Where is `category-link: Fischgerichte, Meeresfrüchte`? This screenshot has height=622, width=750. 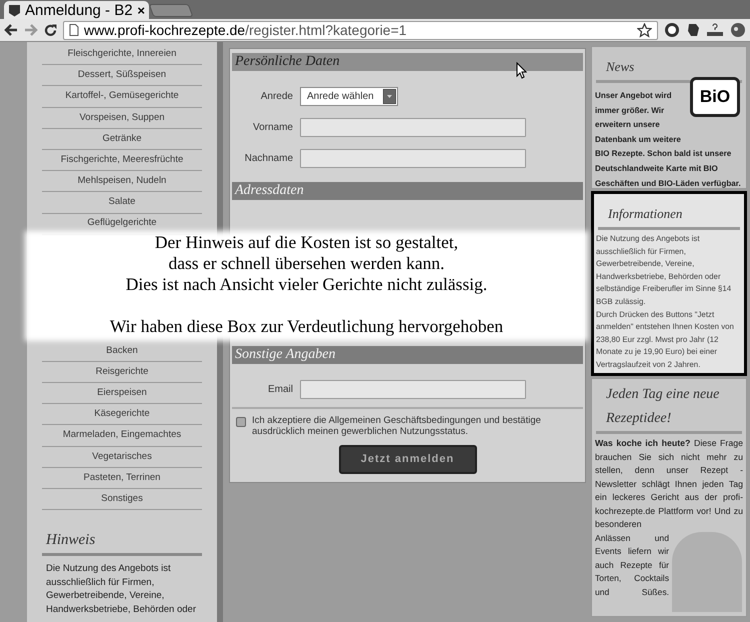
category-link: Fischgerichte, Meeresfrüchte is located at coordinates (122, 161).